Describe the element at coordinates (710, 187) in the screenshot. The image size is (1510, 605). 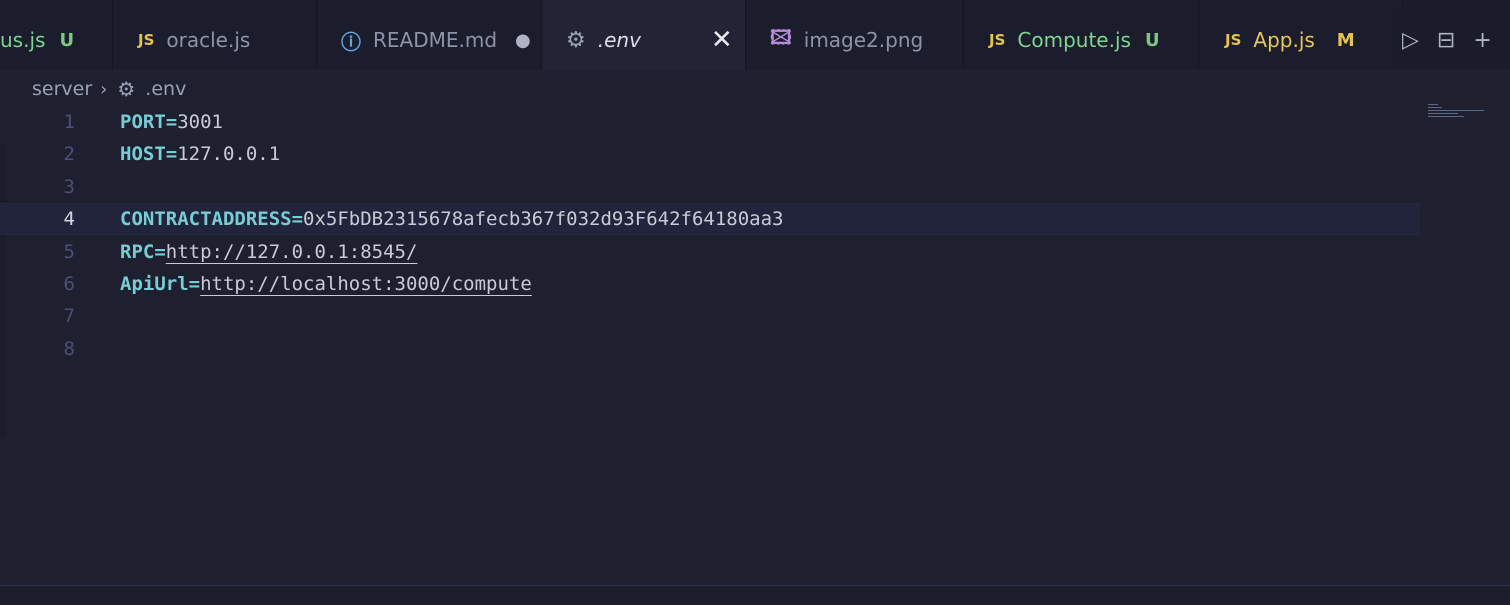
I see `code-line: 3` at that location.